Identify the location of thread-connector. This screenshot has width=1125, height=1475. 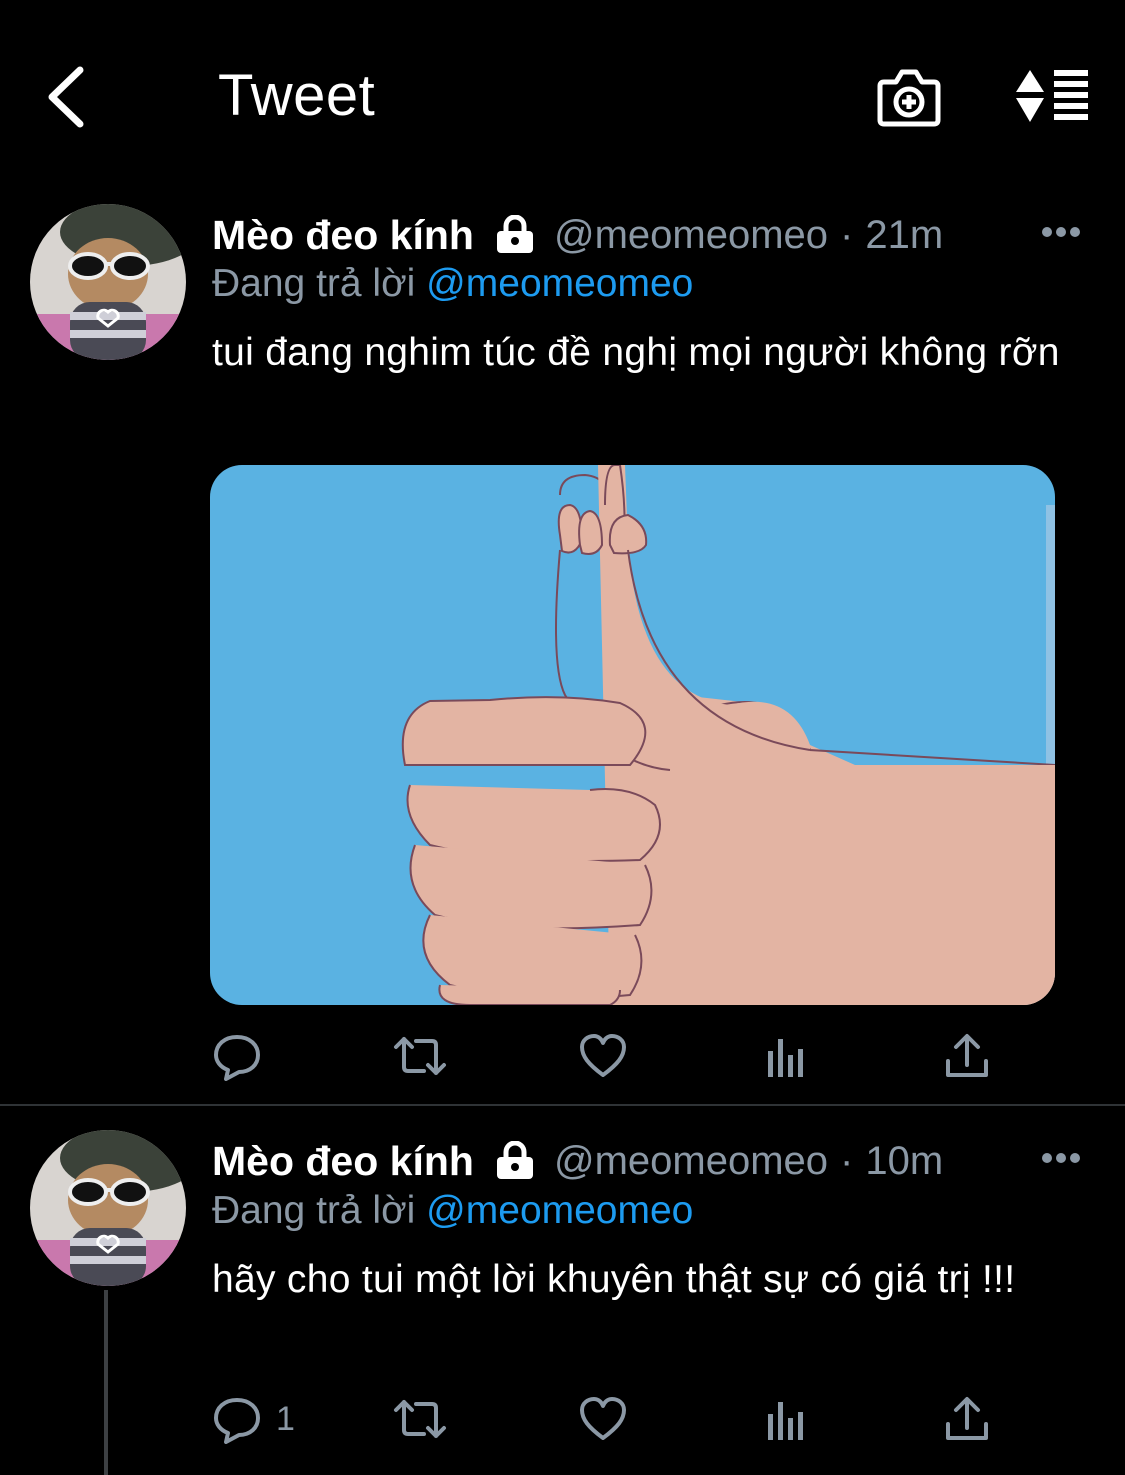
(106, 1382).